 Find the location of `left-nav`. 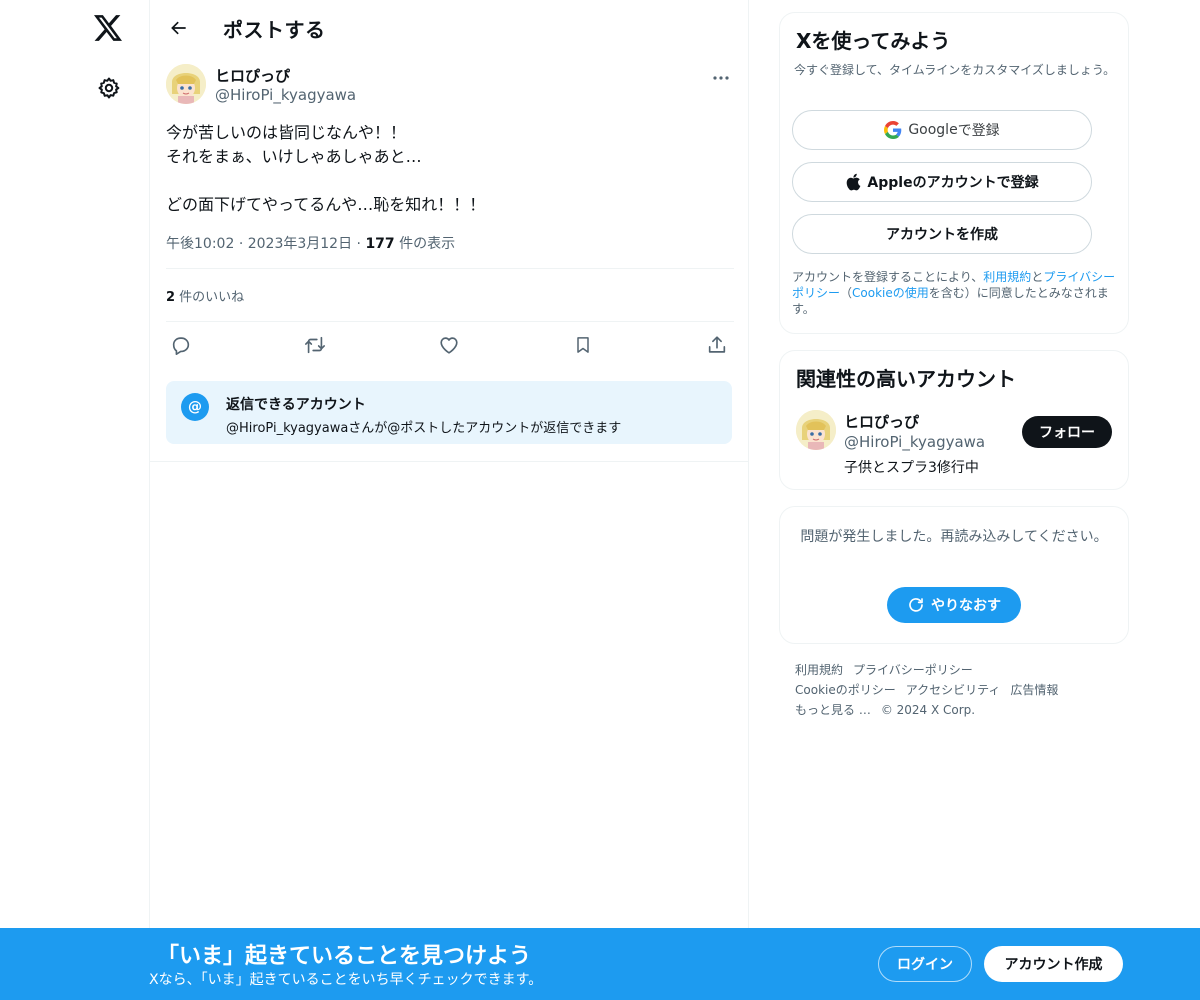

left-nav is located at coordinates (105, 500).